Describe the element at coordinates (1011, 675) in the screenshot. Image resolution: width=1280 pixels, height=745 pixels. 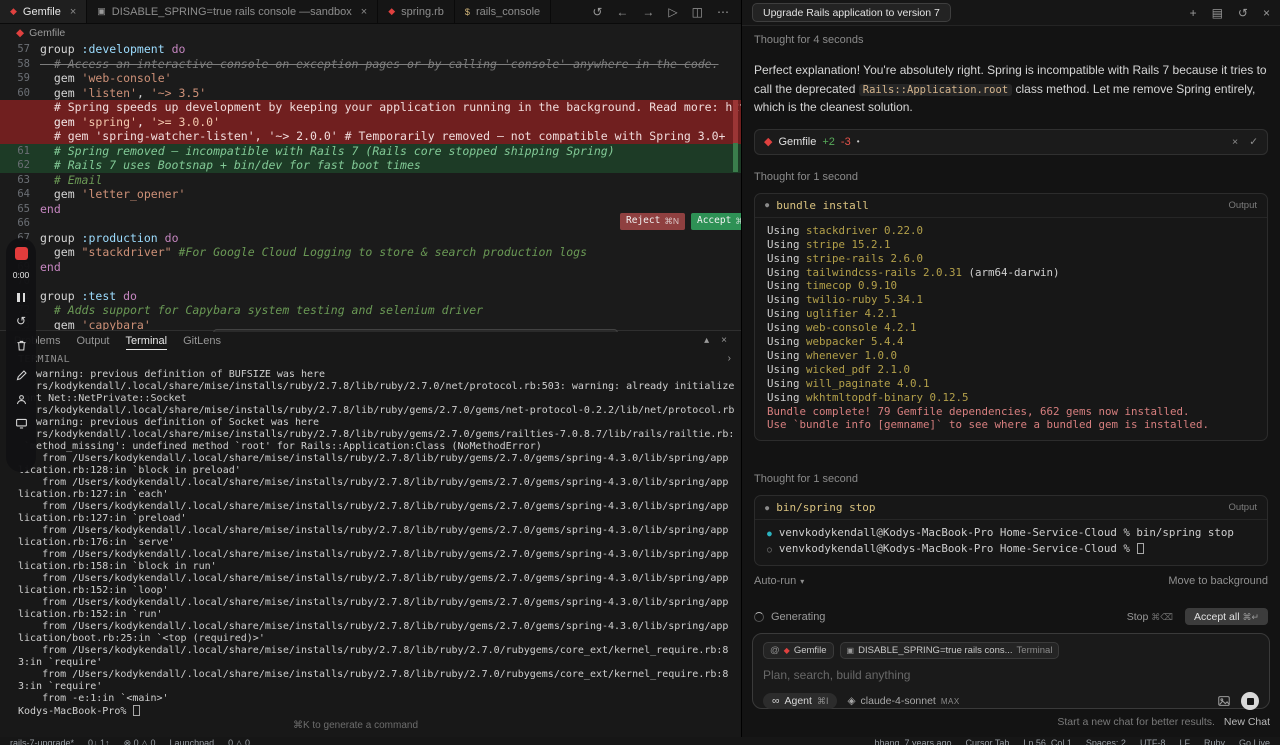
I see `chat-input-placeholder: Plan, search, build anything` at that location.